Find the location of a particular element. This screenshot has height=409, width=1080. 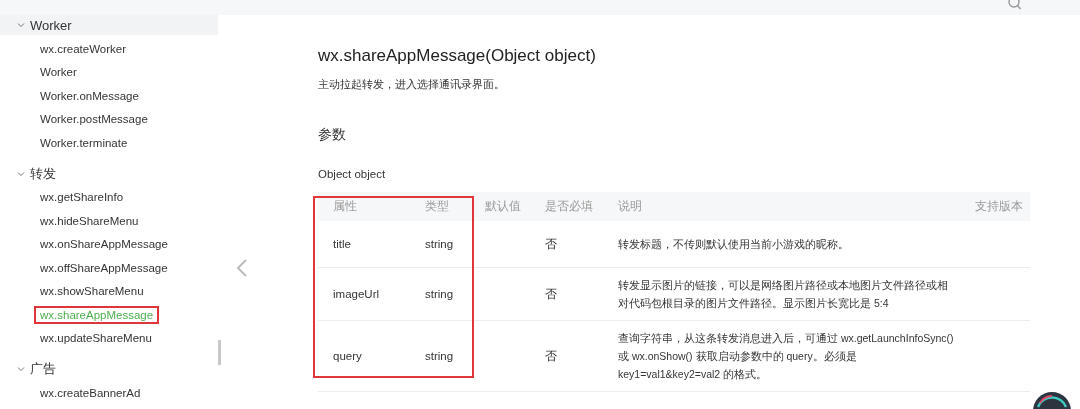

sidebar-link: Worker is located at coordinates (58, 72).